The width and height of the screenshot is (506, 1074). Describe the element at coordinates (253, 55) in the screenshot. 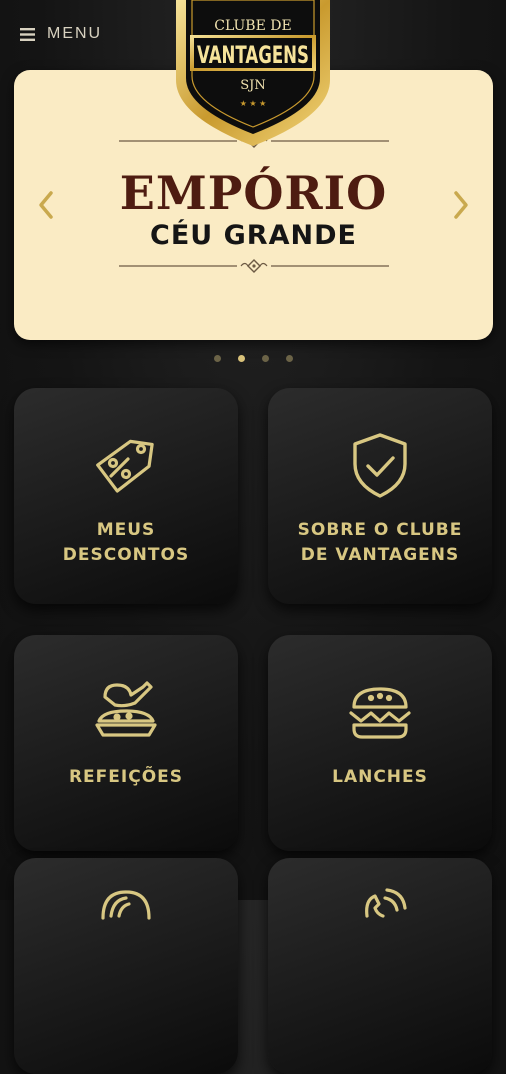

I see `logo-line2: VANTAGENS` at that location.